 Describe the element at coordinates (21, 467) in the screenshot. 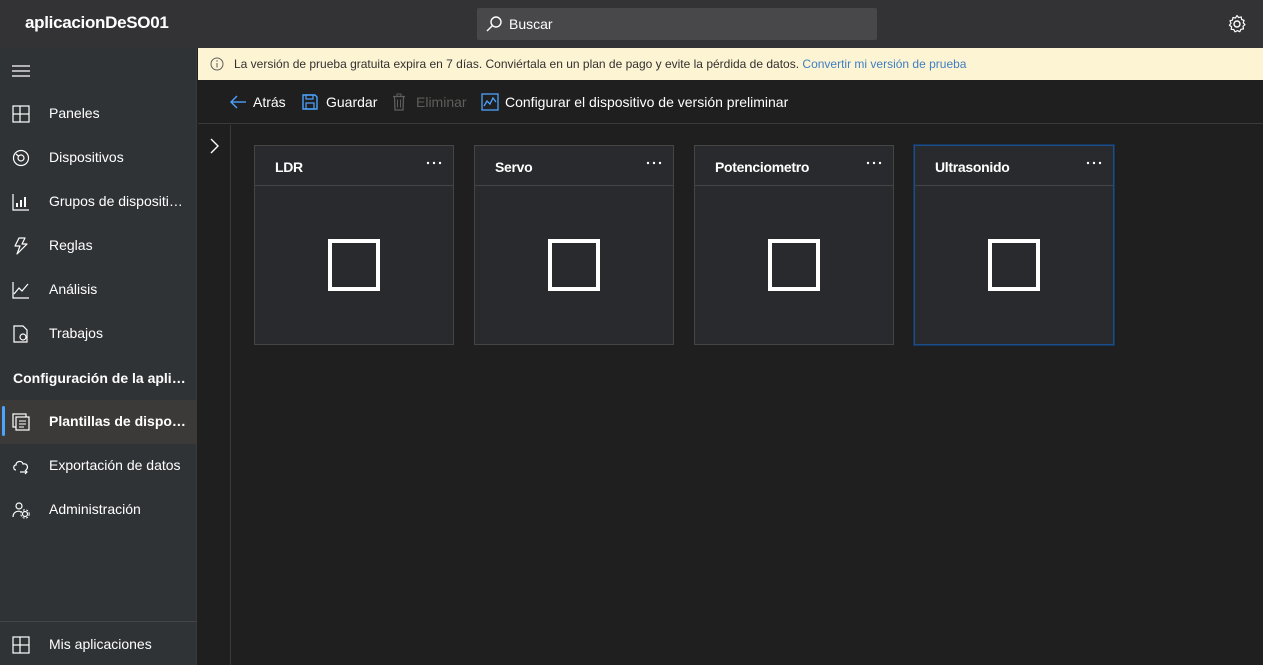

I see `data-export-icon` at that location.